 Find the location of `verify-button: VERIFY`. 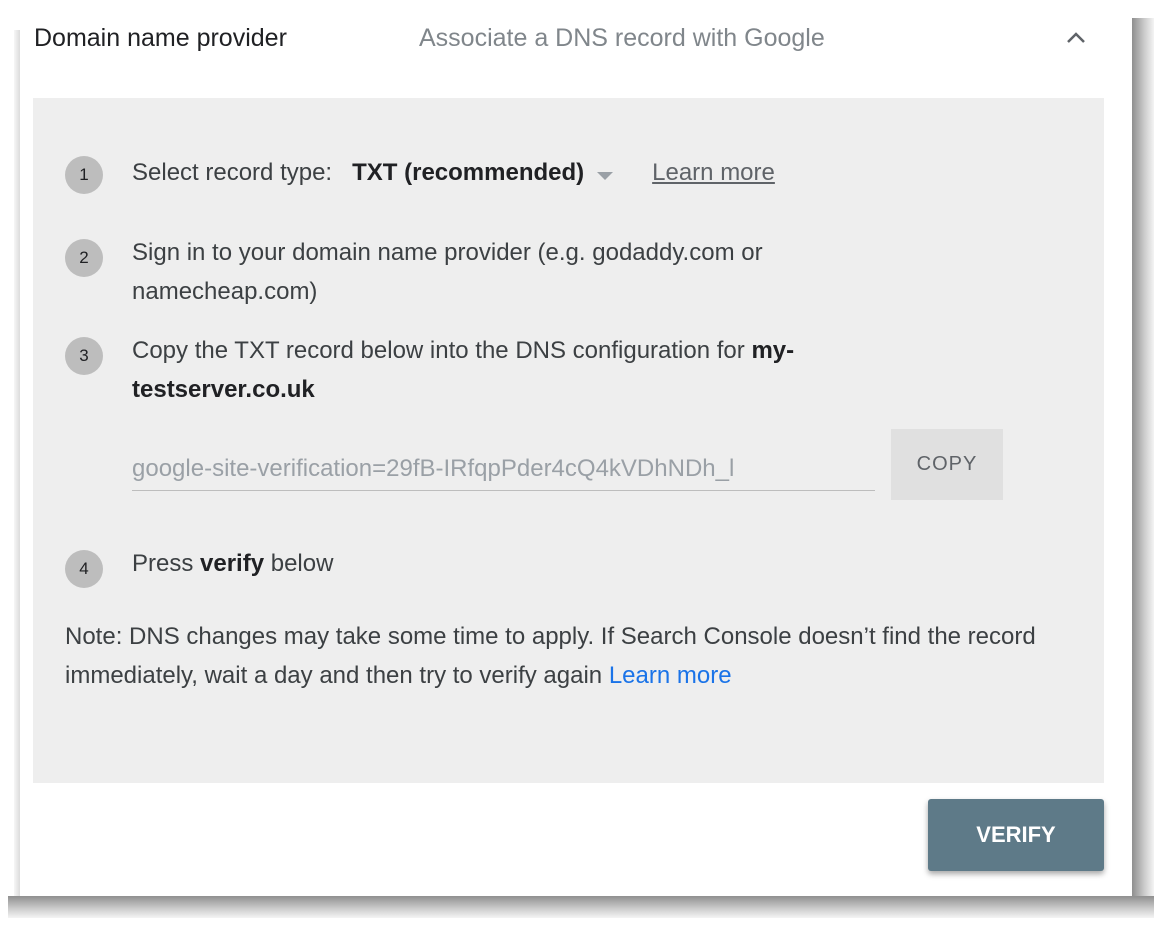

verify-button: VERIFY is located at coordinates (1016, 835).